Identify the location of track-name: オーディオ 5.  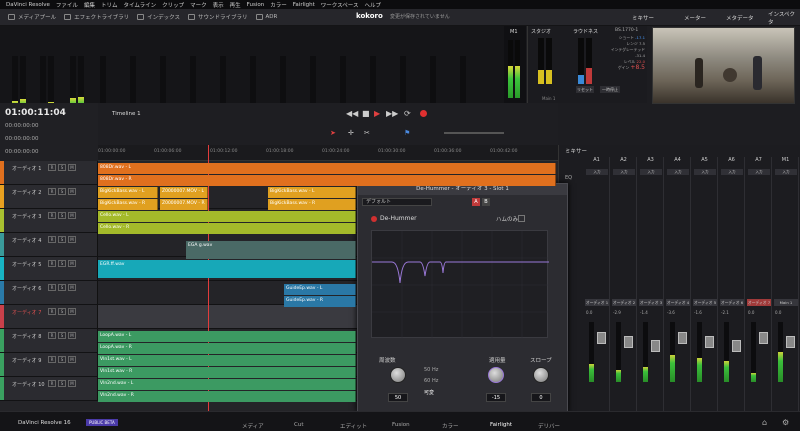
(26, 264).